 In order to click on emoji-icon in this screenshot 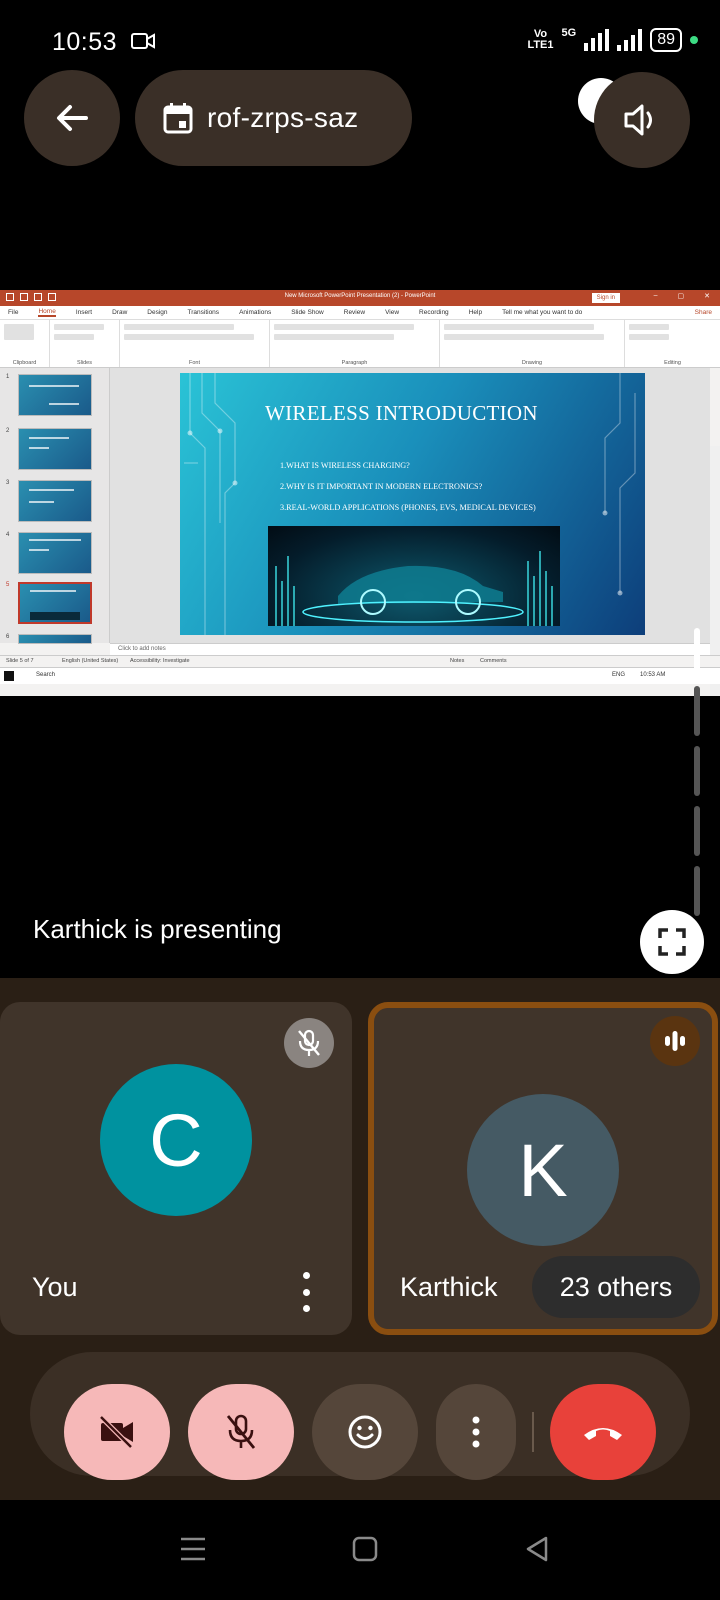, I will do `click(365, 1432)`.